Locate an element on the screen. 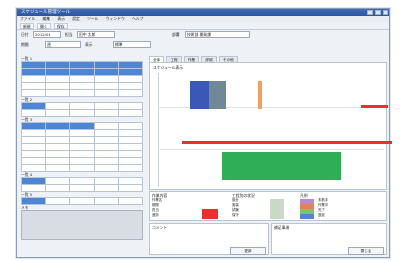 The height and width of the screenshot is (263, 401). comment-box: コメント 更新 is located at coordinates (209, 239).